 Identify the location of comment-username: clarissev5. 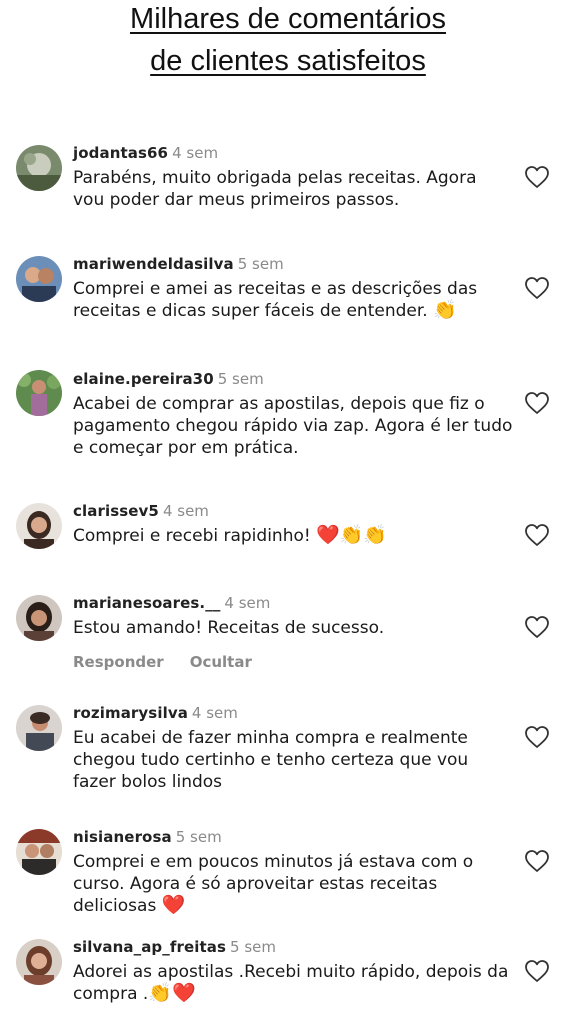
(116, 511).